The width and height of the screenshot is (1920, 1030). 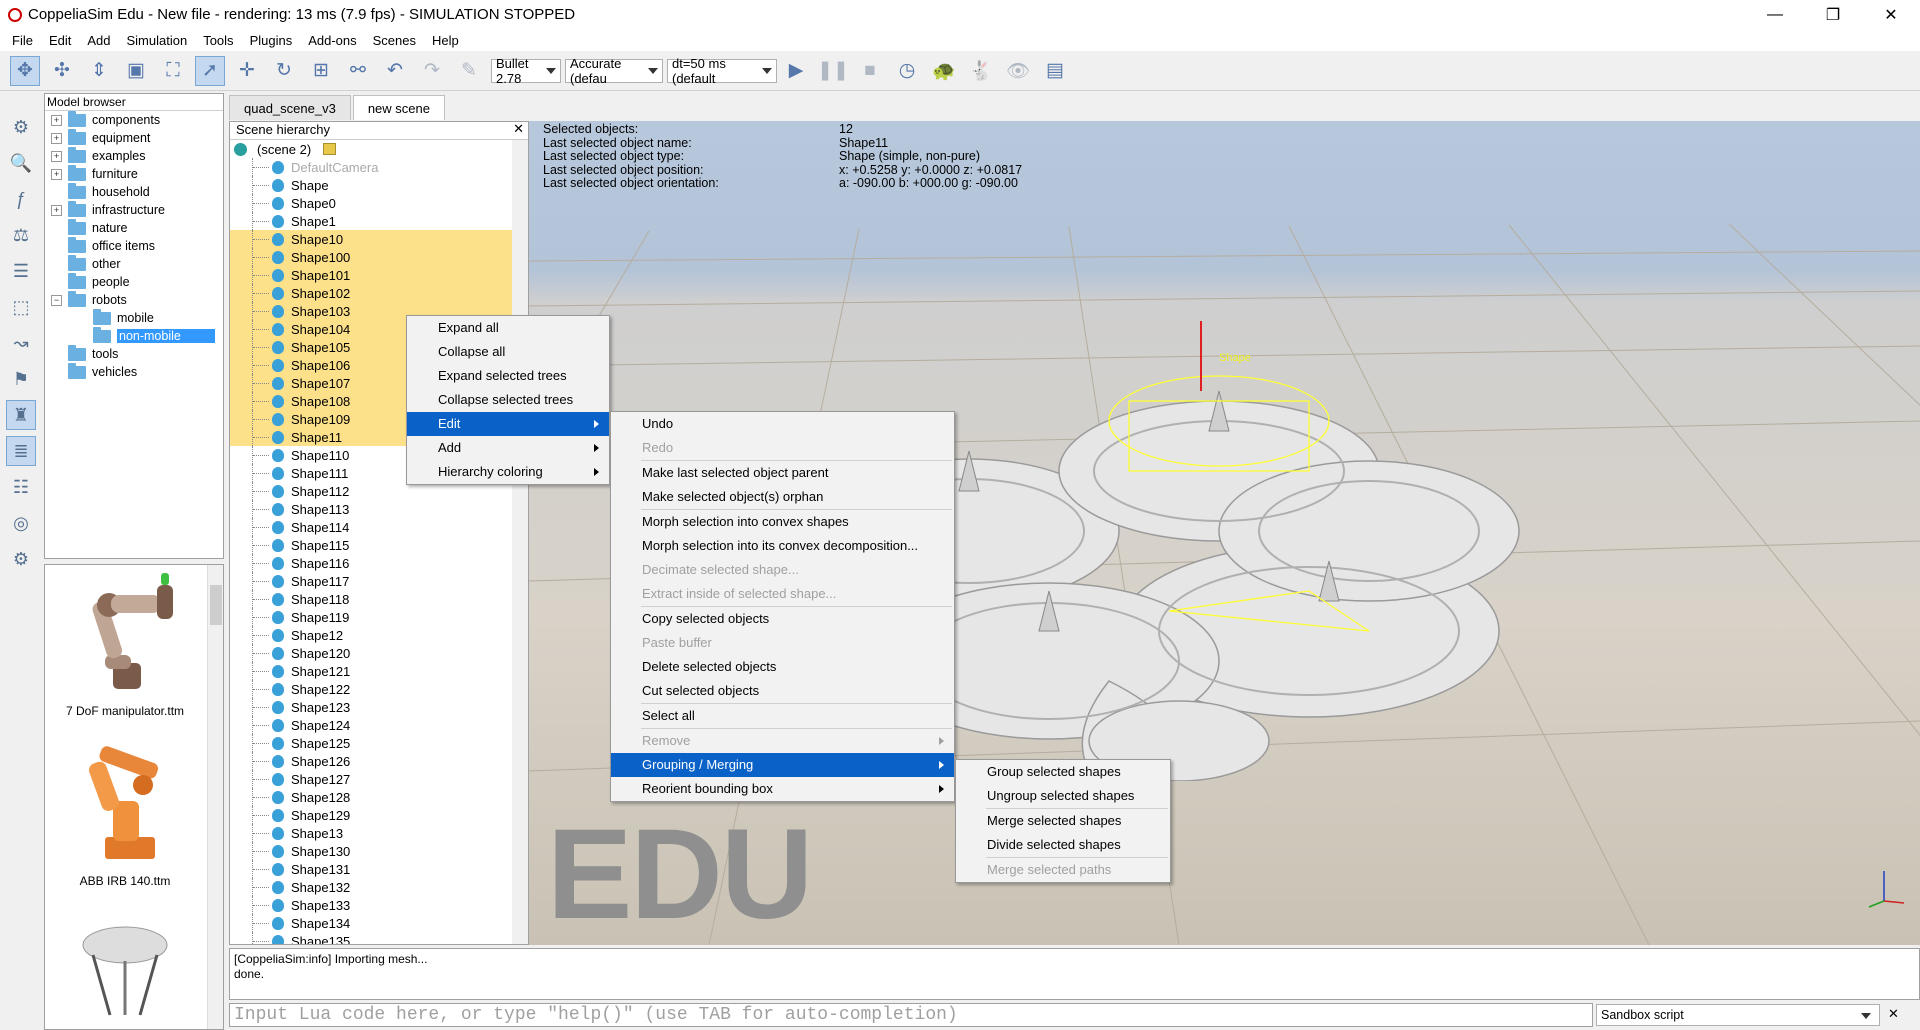 I want to click on camera-angle-icon: ▣, so click(x=136, y=71).